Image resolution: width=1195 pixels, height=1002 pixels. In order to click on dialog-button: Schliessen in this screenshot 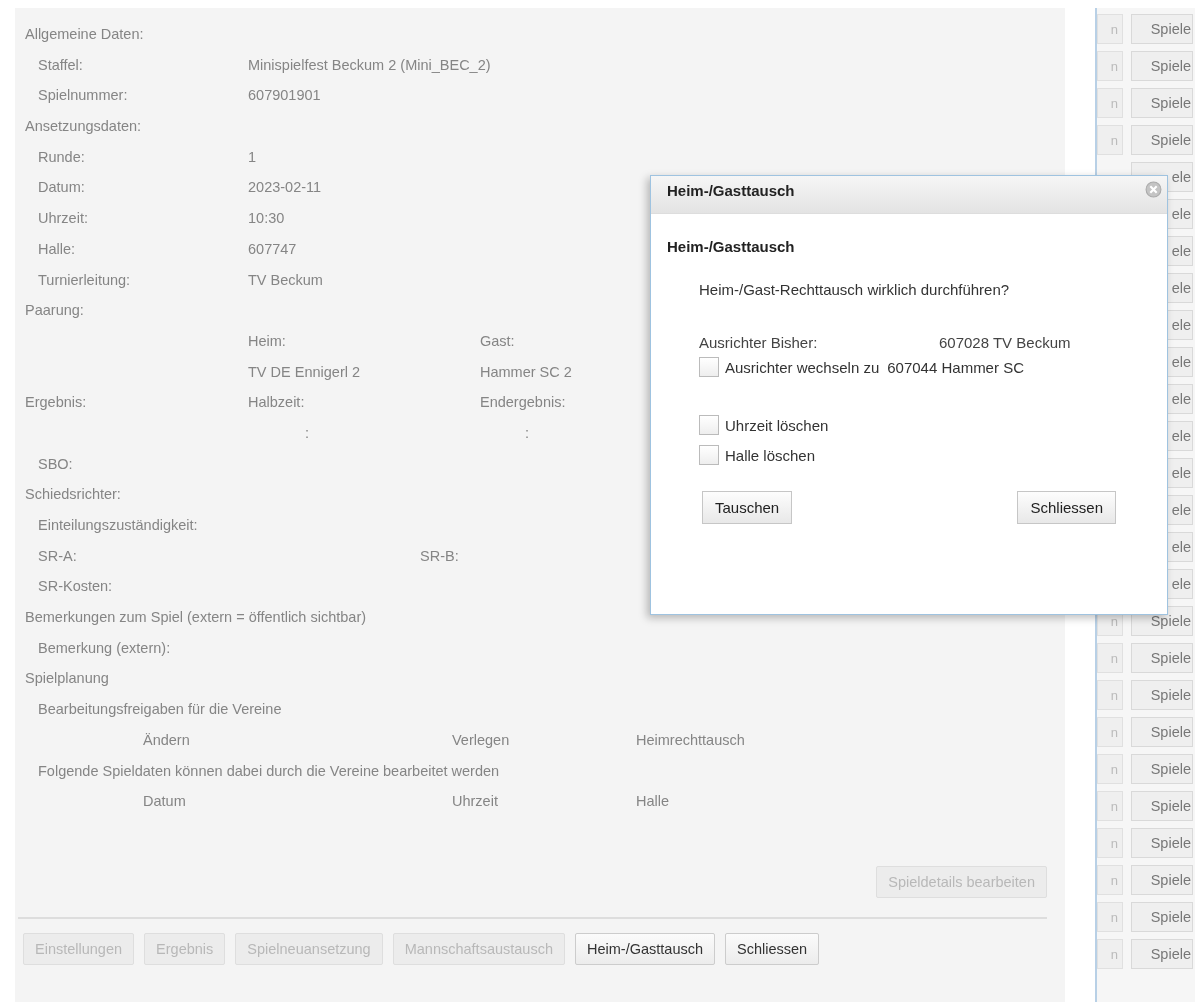, I will do `click(1066, 507)`.